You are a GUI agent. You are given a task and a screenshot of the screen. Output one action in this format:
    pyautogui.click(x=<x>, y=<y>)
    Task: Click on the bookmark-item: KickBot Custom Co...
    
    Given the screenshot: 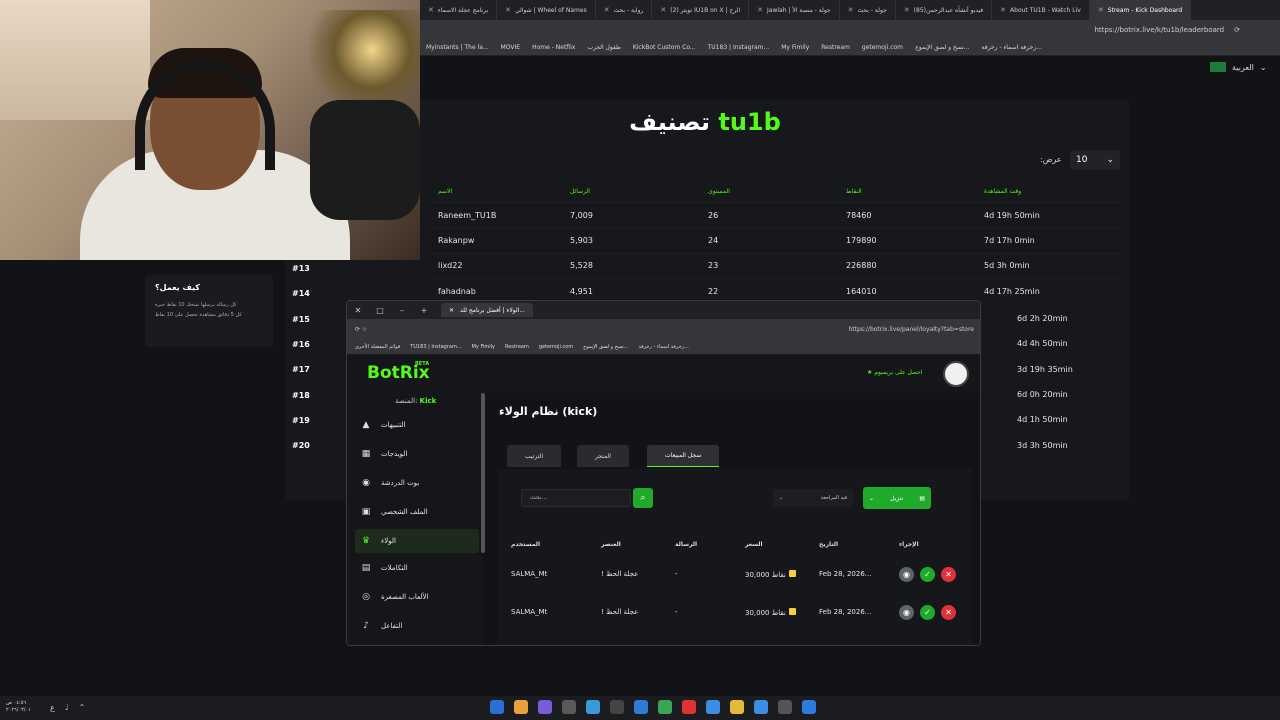 What is the action you would take?
    pyautogui.click(x=664, y=47)
    